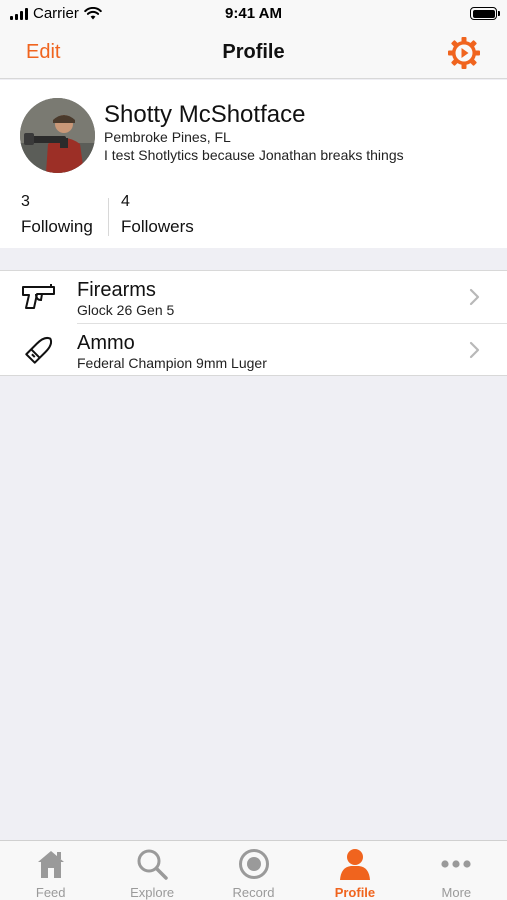  I want to click on page-title: Profile, so click(253, 52).